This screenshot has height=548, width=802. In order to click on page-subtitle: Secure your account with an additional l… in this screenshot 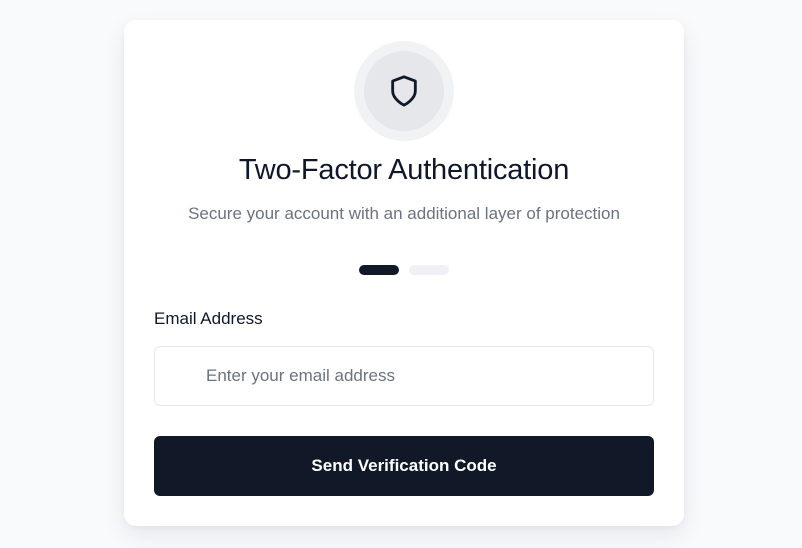, I will do `click(404, 213)`.